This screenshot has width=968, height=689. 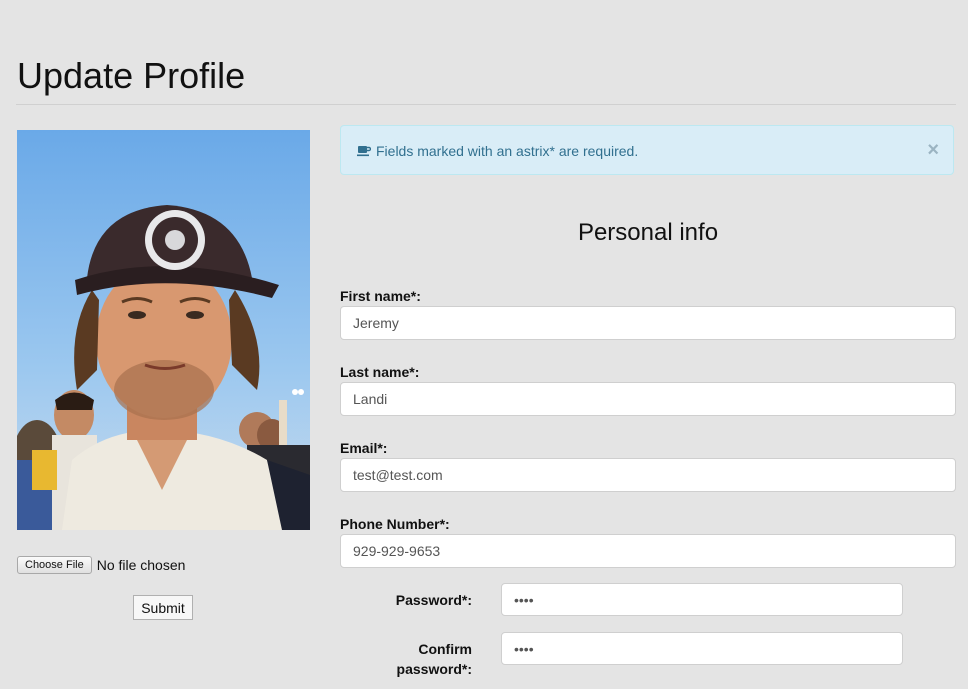 What do you see at coordinates (141, 565) in the screenshot?
I see `file-status-text: No file chosen` at bounding box center [141, 565].